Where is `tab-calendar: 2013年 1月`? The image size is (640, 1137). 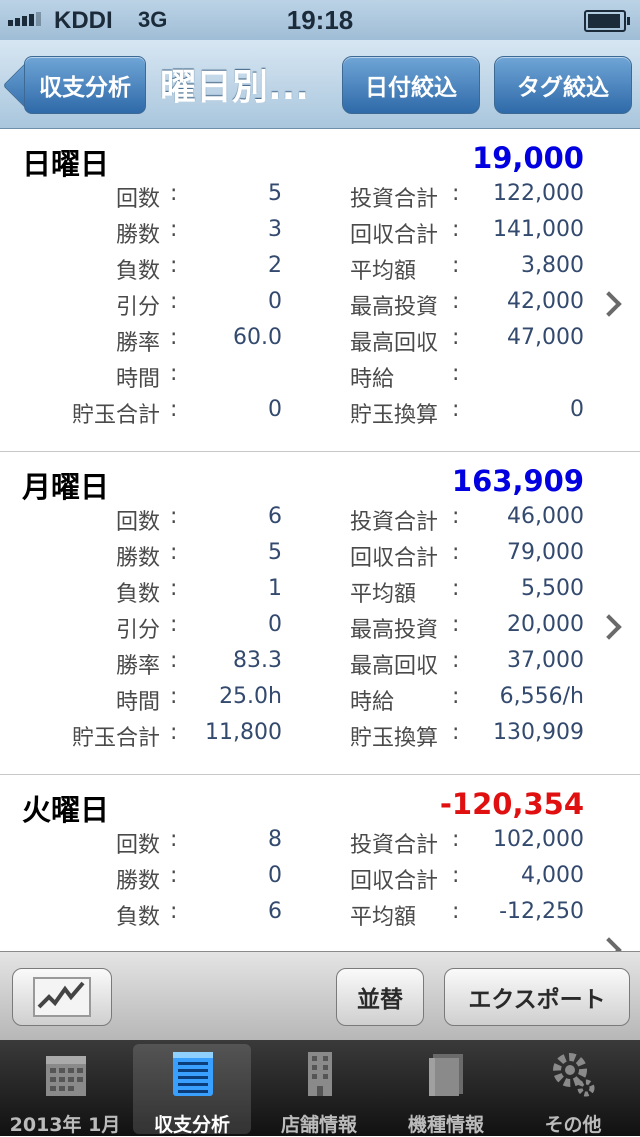
tab-calendar: 2013年 1月 is located at coordinates (65, 1090).